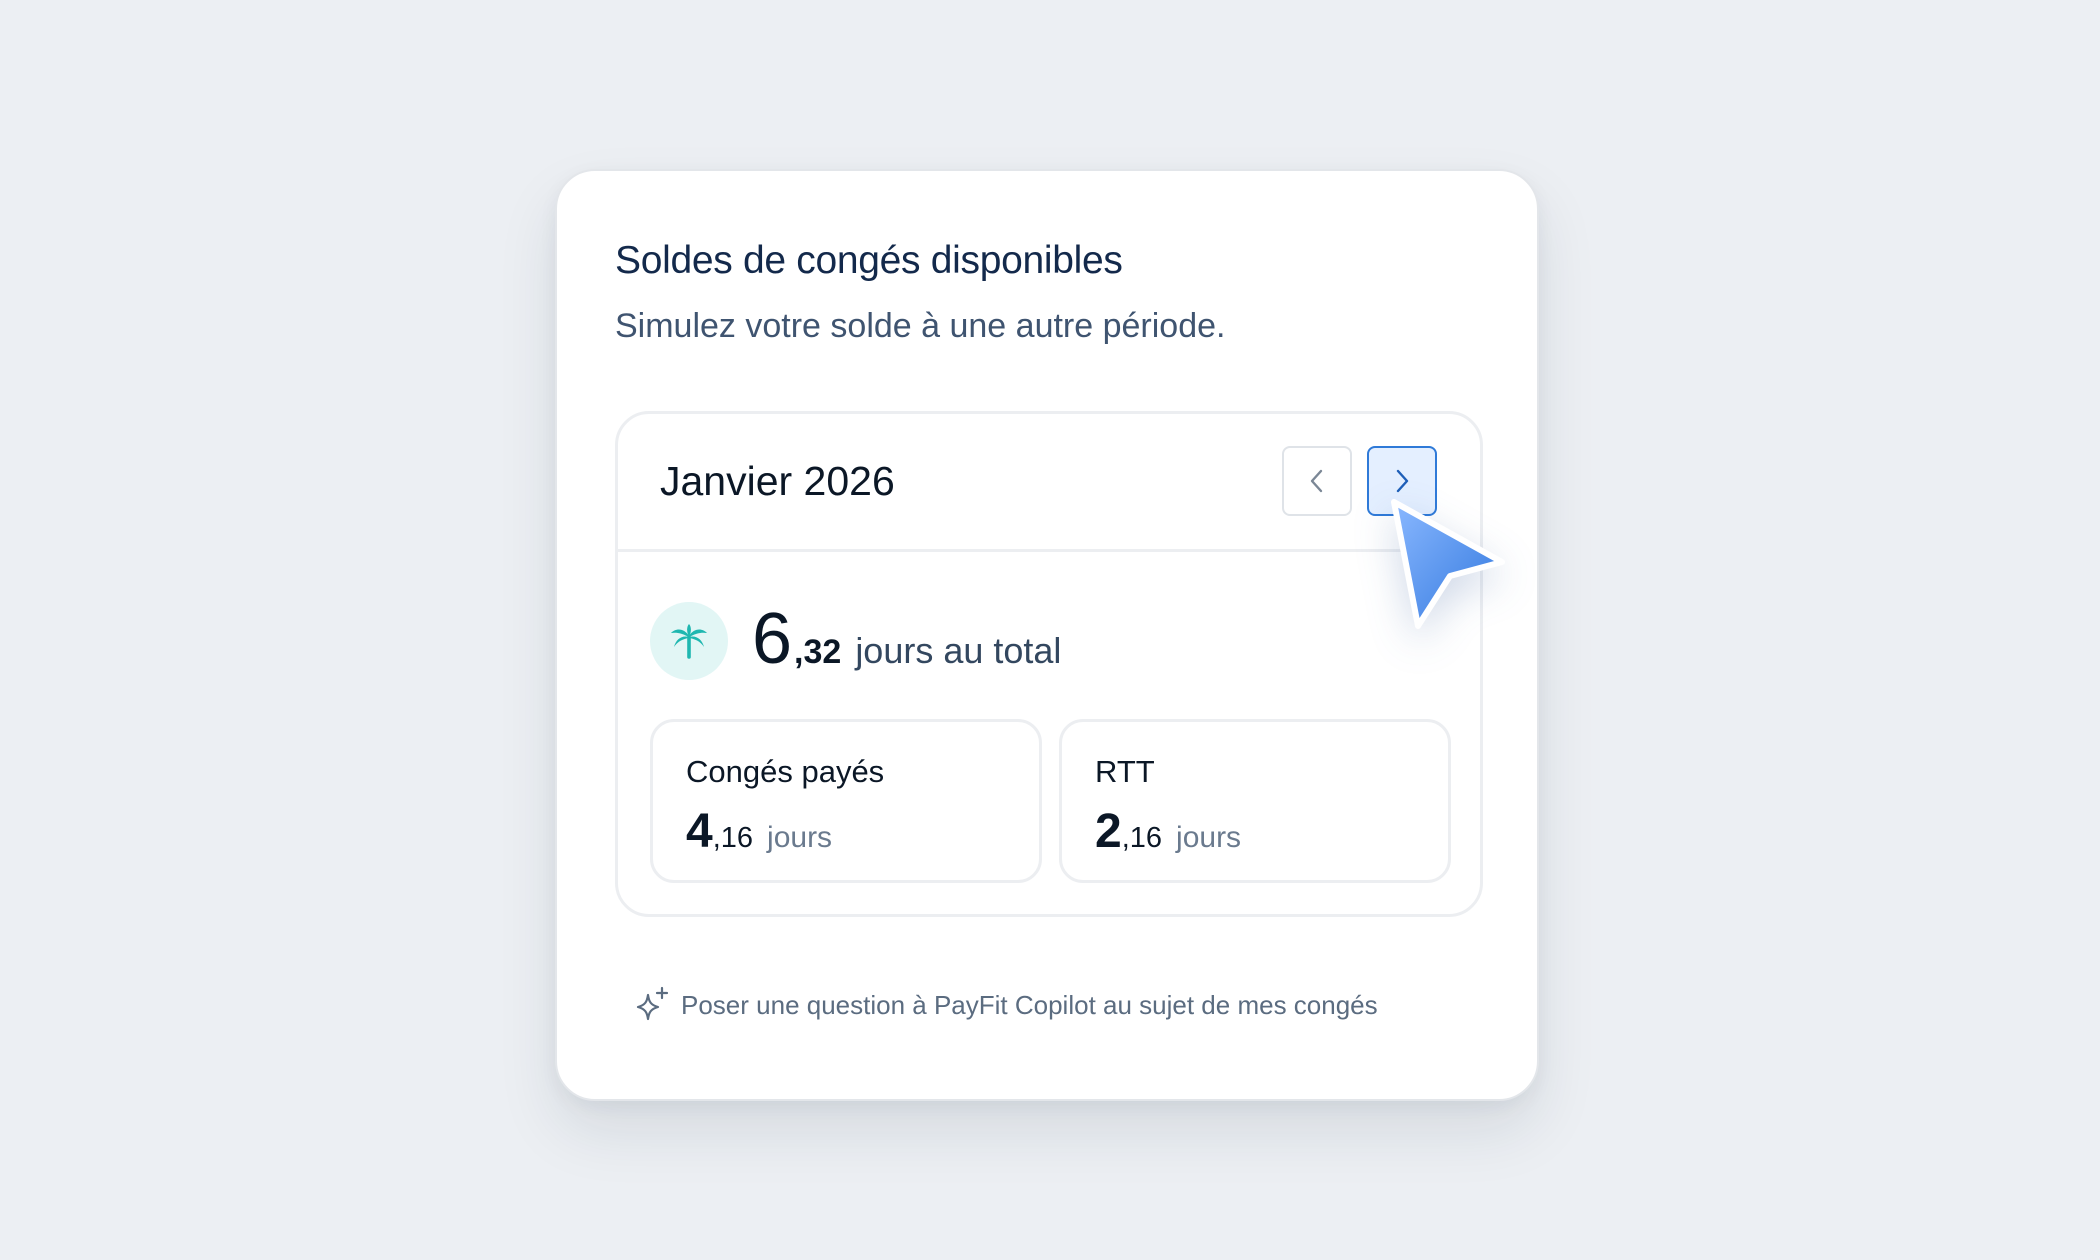 This screenshot has height=1260, width=2100. Describe the element at coordinates (1125, 771) in the screenshot. I see `balance-label: RTT` at that location.